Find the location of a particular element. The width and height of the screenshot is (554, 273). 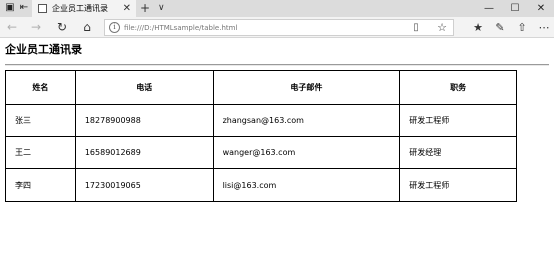

cell-phone: 17230019065 is located at coordinates (145, 185).